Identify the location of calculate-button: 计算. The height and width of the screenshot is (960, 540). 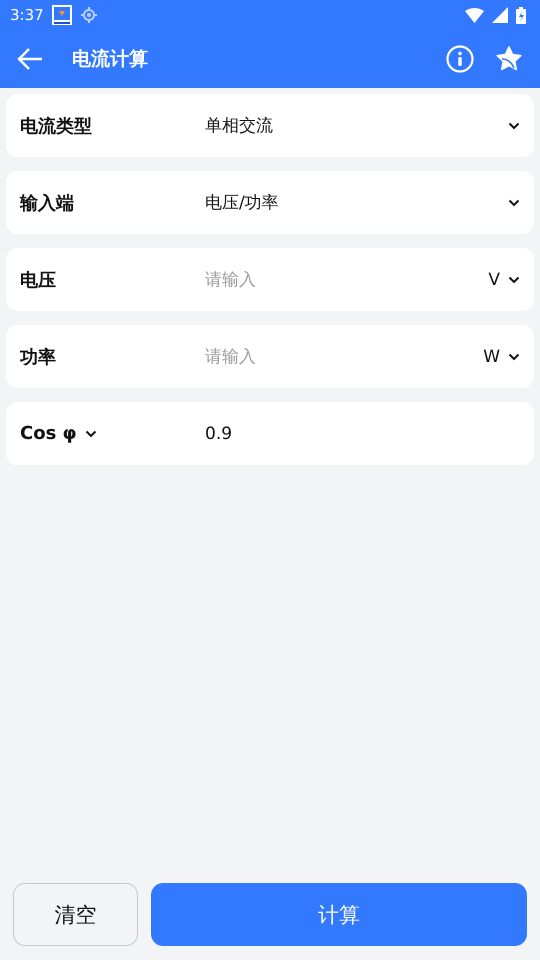
(339, 914).